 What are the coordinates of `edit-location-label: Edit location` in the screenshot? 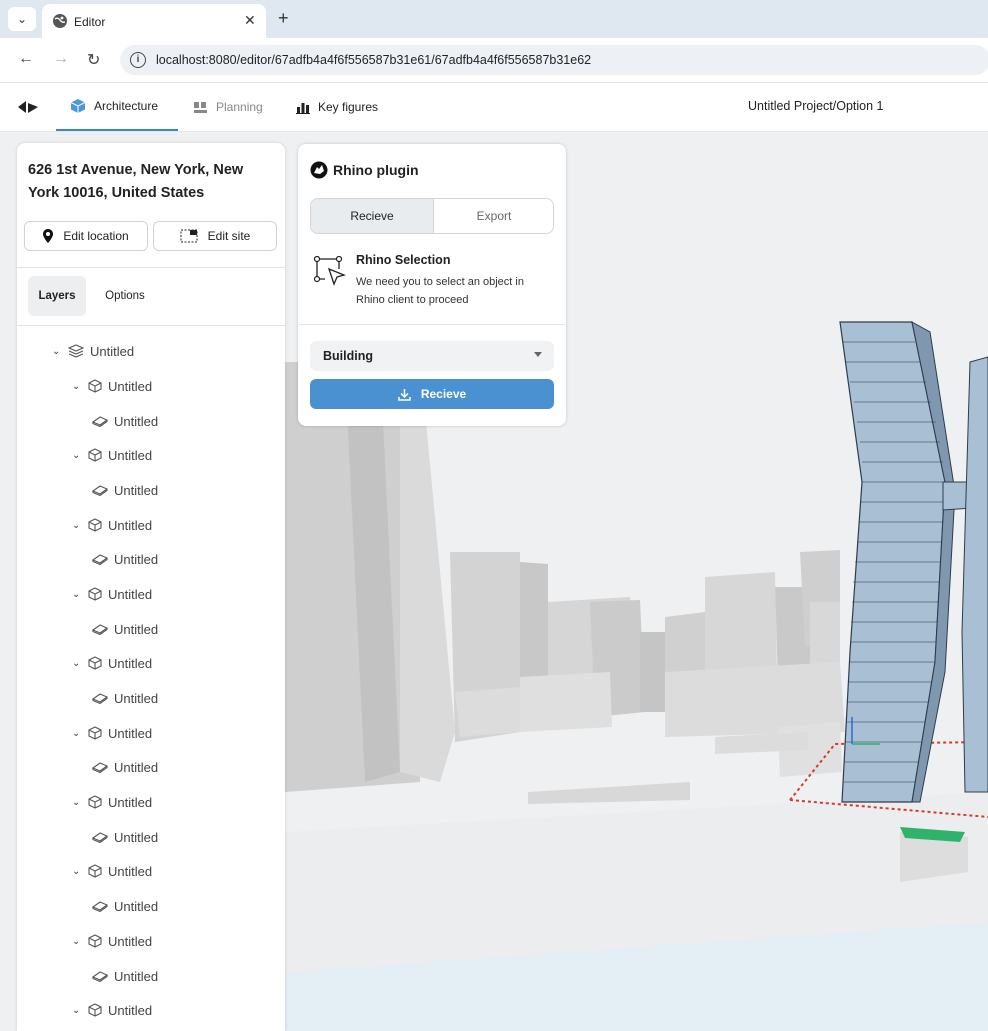 It's located at (96, 236).